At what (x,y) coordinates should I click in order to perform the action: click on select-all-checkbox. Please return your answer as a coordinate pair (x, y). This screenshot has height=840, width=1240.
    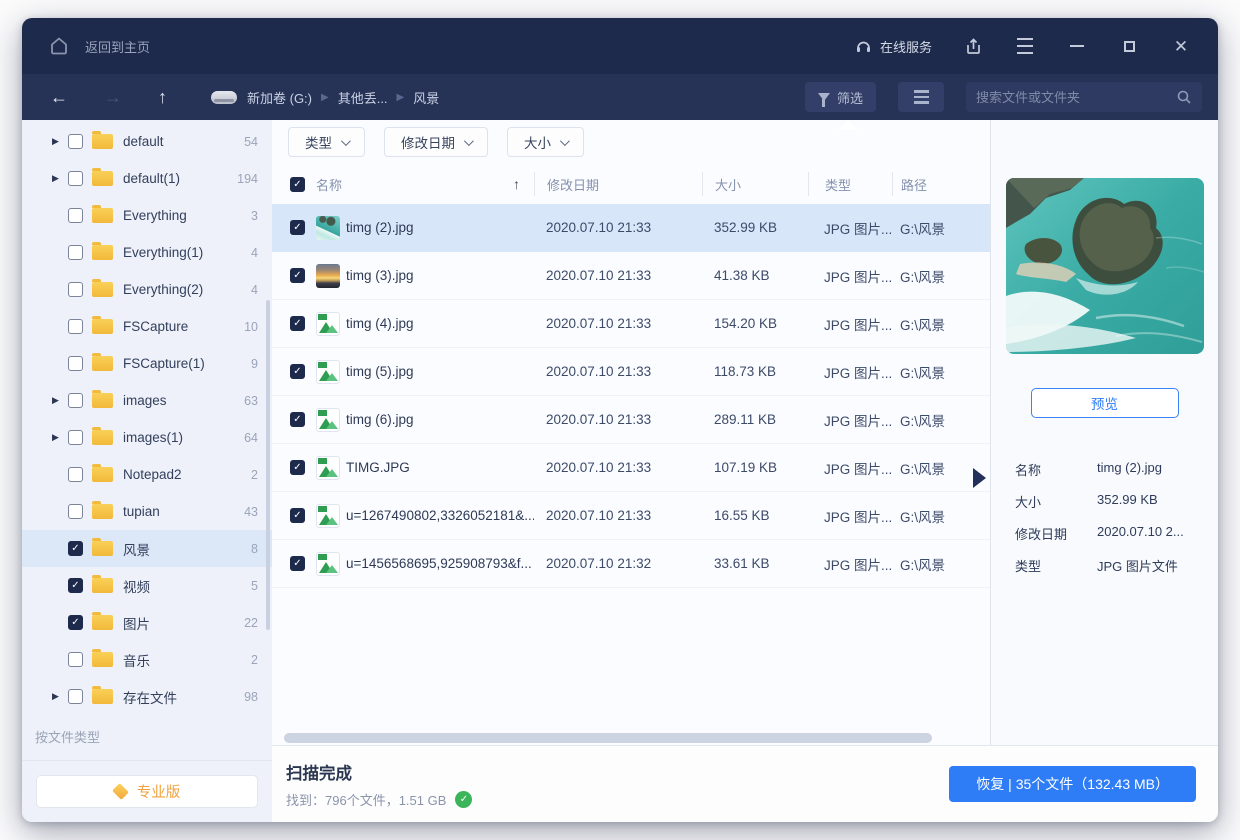
    Looking at the image, I should click on (297, 184).